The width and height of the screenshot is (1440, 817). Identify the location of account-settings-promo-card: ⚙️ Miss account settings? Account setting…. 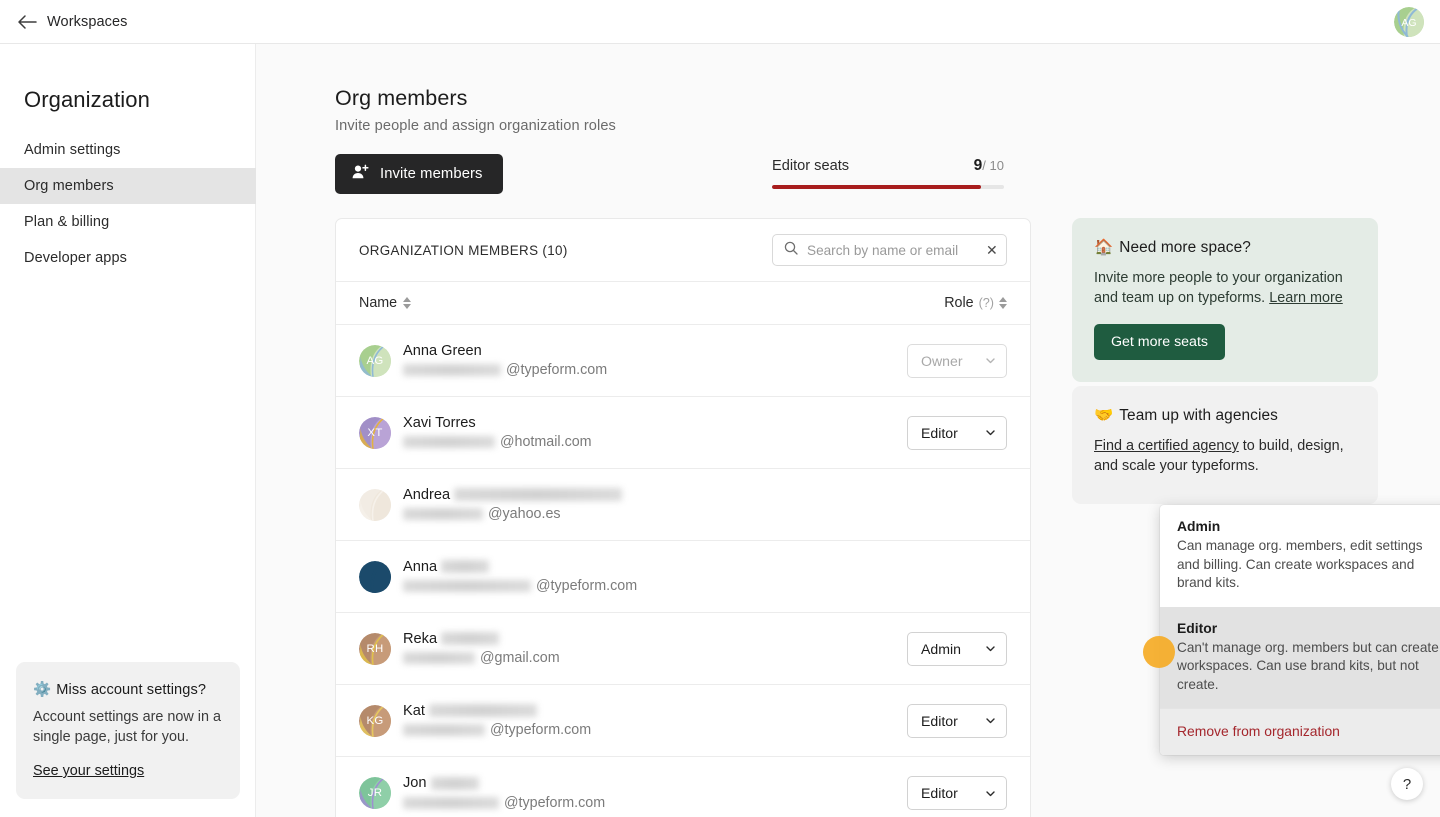
(128, 730).